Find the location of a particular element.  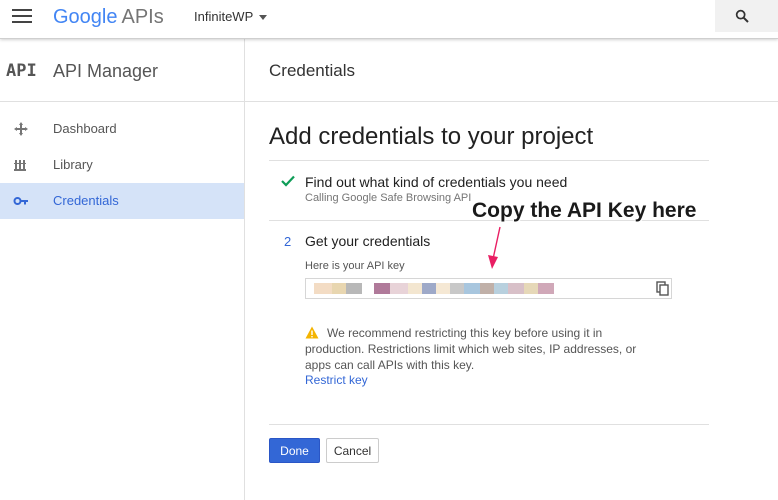

page-title: Add credentials to your project is located at coordinates (431, 136).